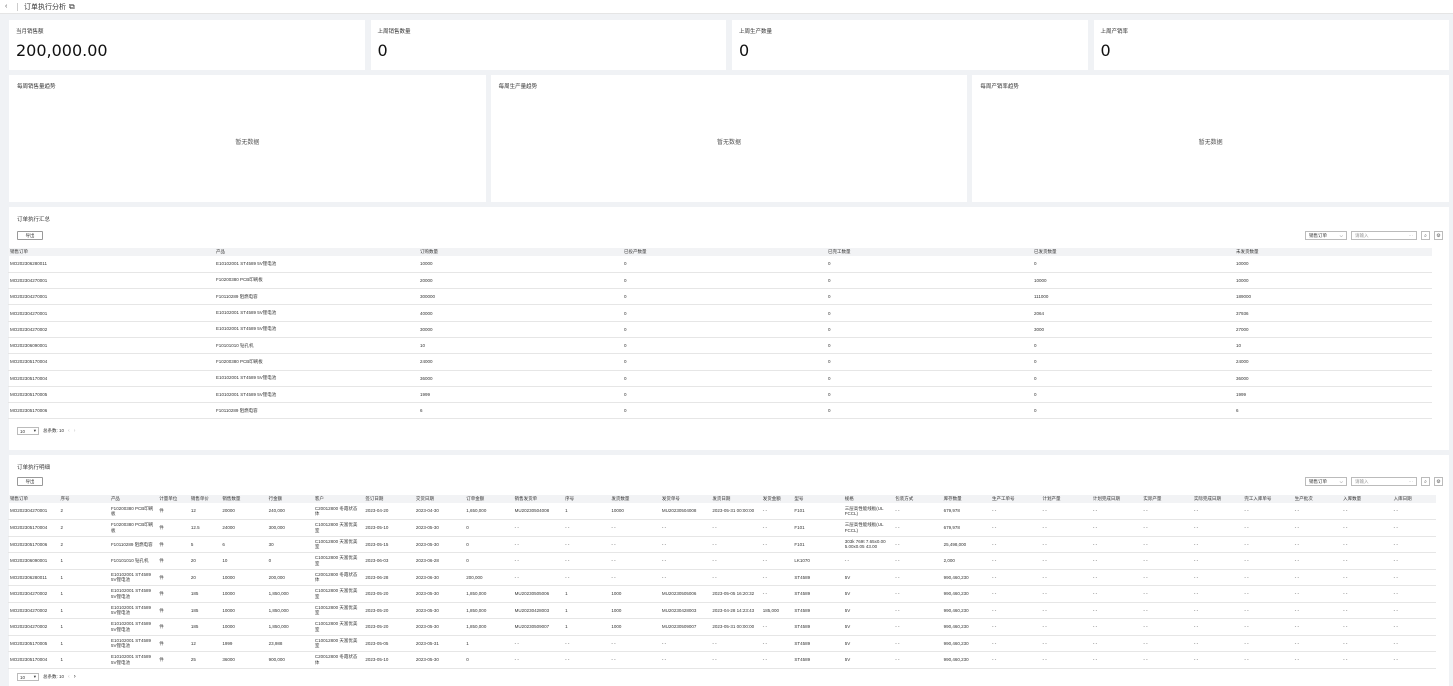 The image size is (1453, 686). I want to click on column-header: 库存数量, so click(965, 499).